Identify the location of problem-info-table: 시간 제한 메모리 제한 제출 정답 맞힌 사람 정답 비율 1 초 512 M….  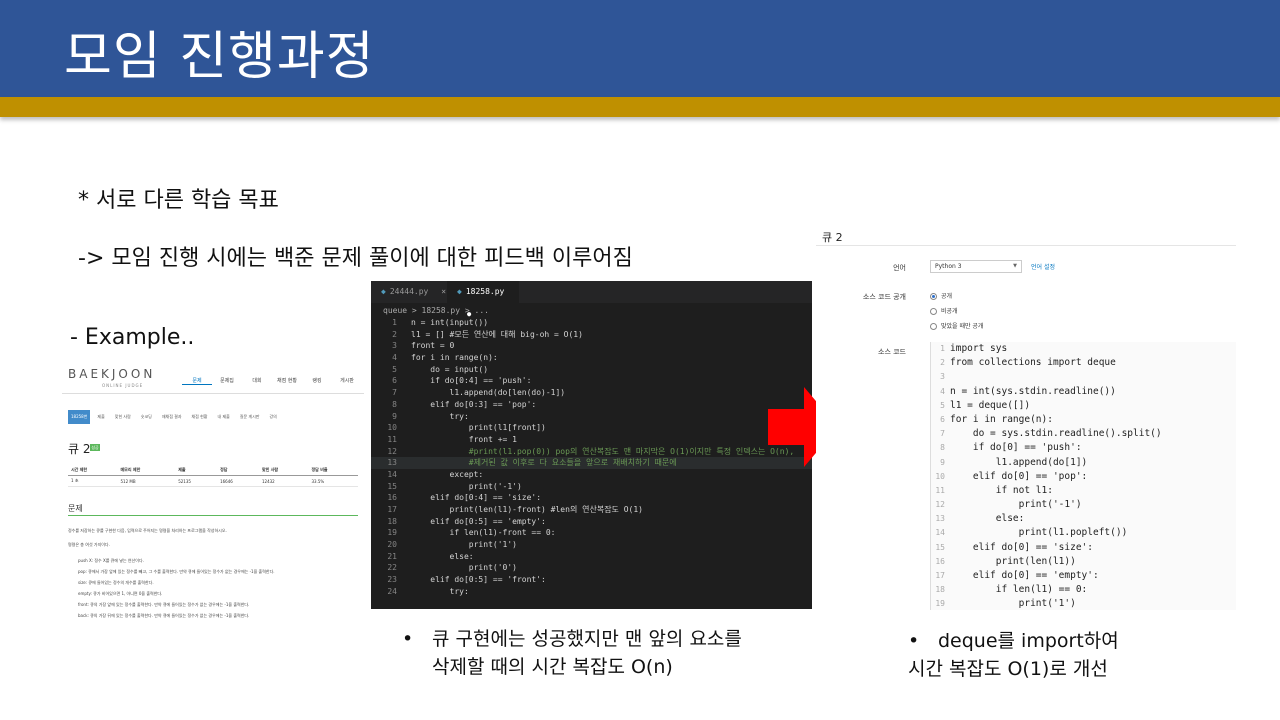
(213, 476).